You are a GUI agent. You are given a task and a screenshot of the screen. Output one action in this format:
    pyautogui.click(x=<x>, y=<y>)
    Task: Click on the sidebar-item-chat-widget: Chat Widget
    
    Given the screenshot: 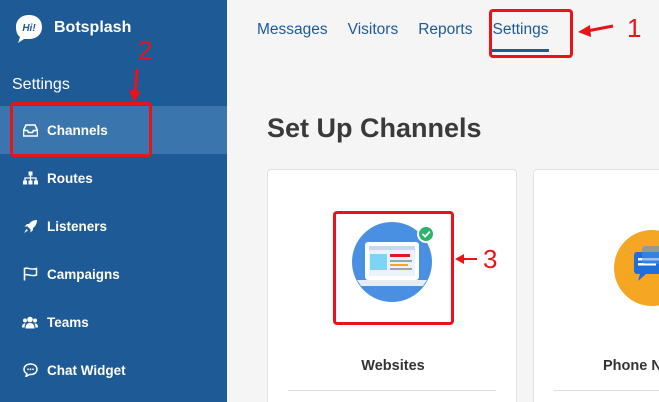 What is the action you would take?
    pyautogui.click(x=113, y=370)
    